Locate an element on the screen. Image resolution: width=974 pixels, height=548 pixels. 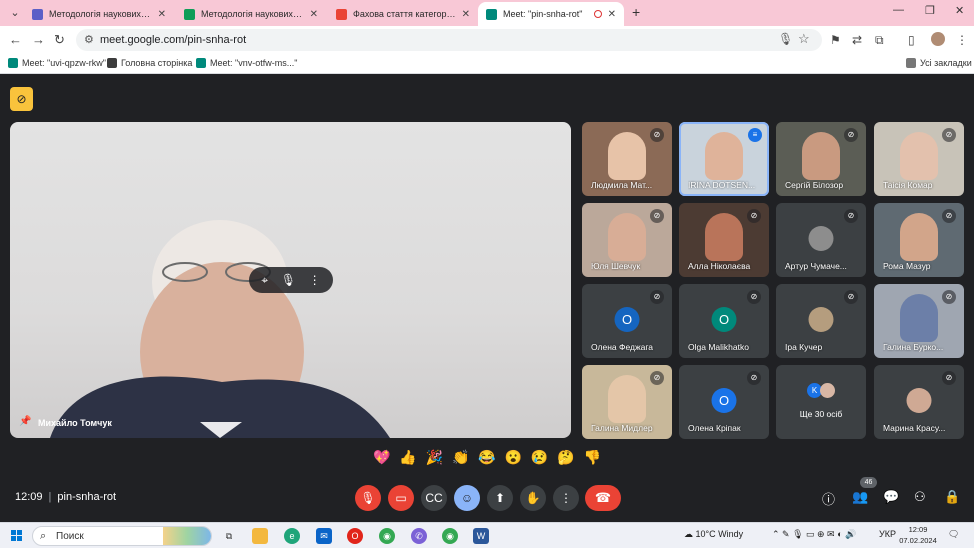
participant-avatar is located at coordinates (919, 400).